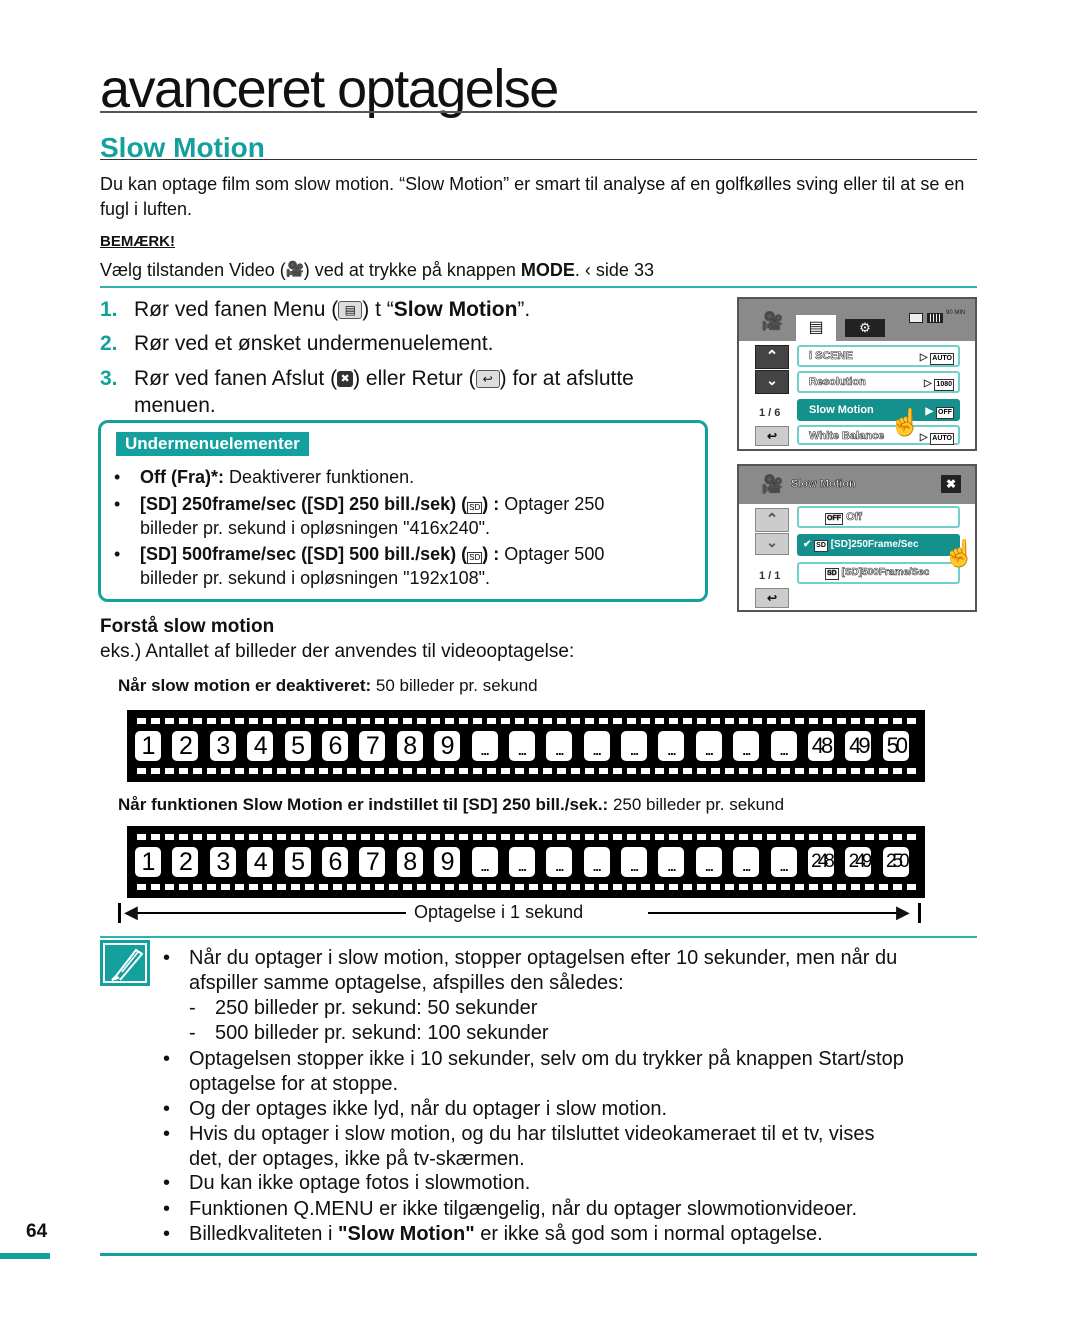 This screenshot has width=1080, height=1328. I want to click on memory-card-icon, so click(916, 318).